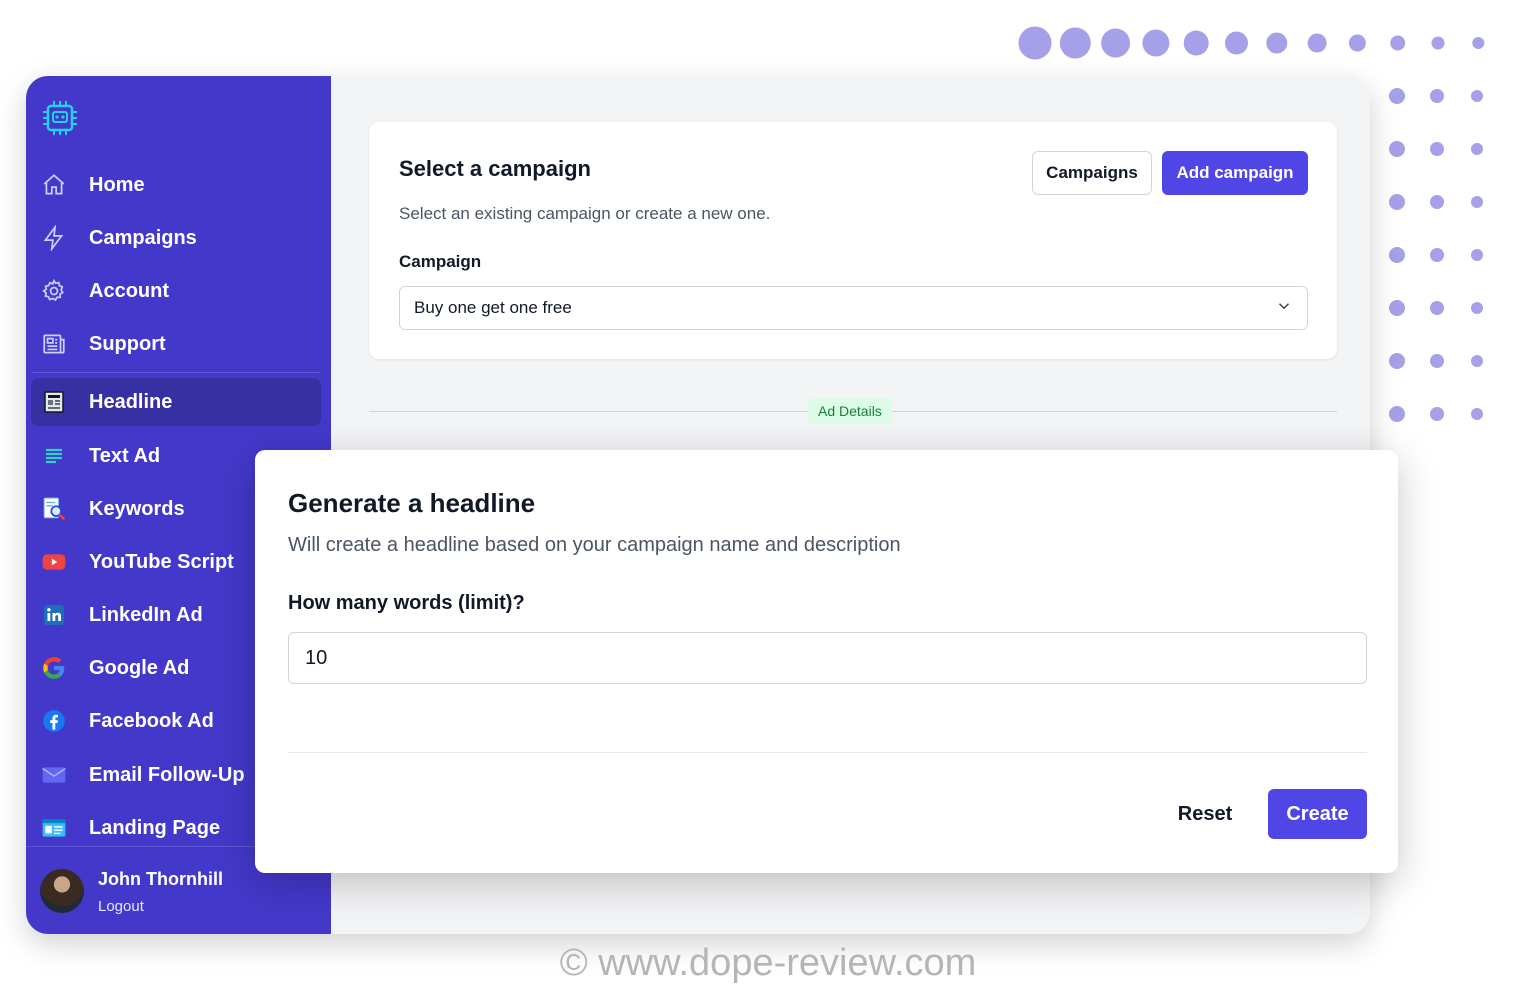 The width and height of the screenshot is (1536, 987). I want to click on home-icon, so click(54, 185).